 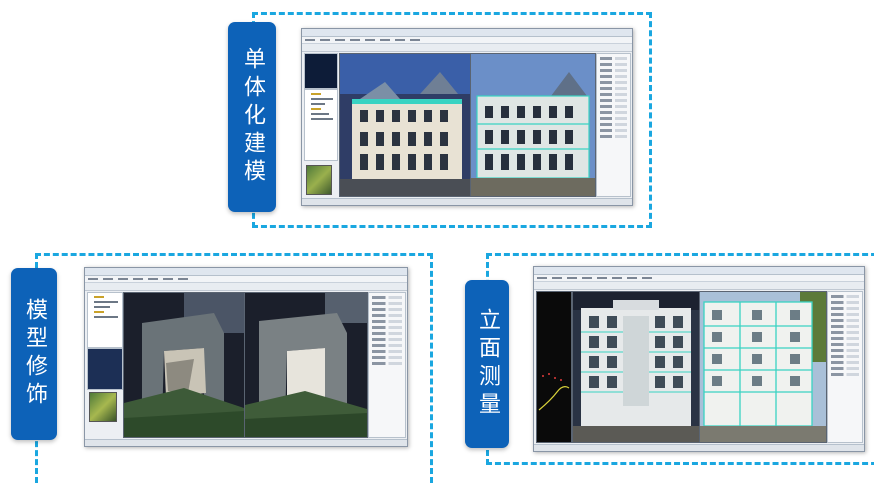 I want to click on app-window-modeling, so click(x=467, y=117).